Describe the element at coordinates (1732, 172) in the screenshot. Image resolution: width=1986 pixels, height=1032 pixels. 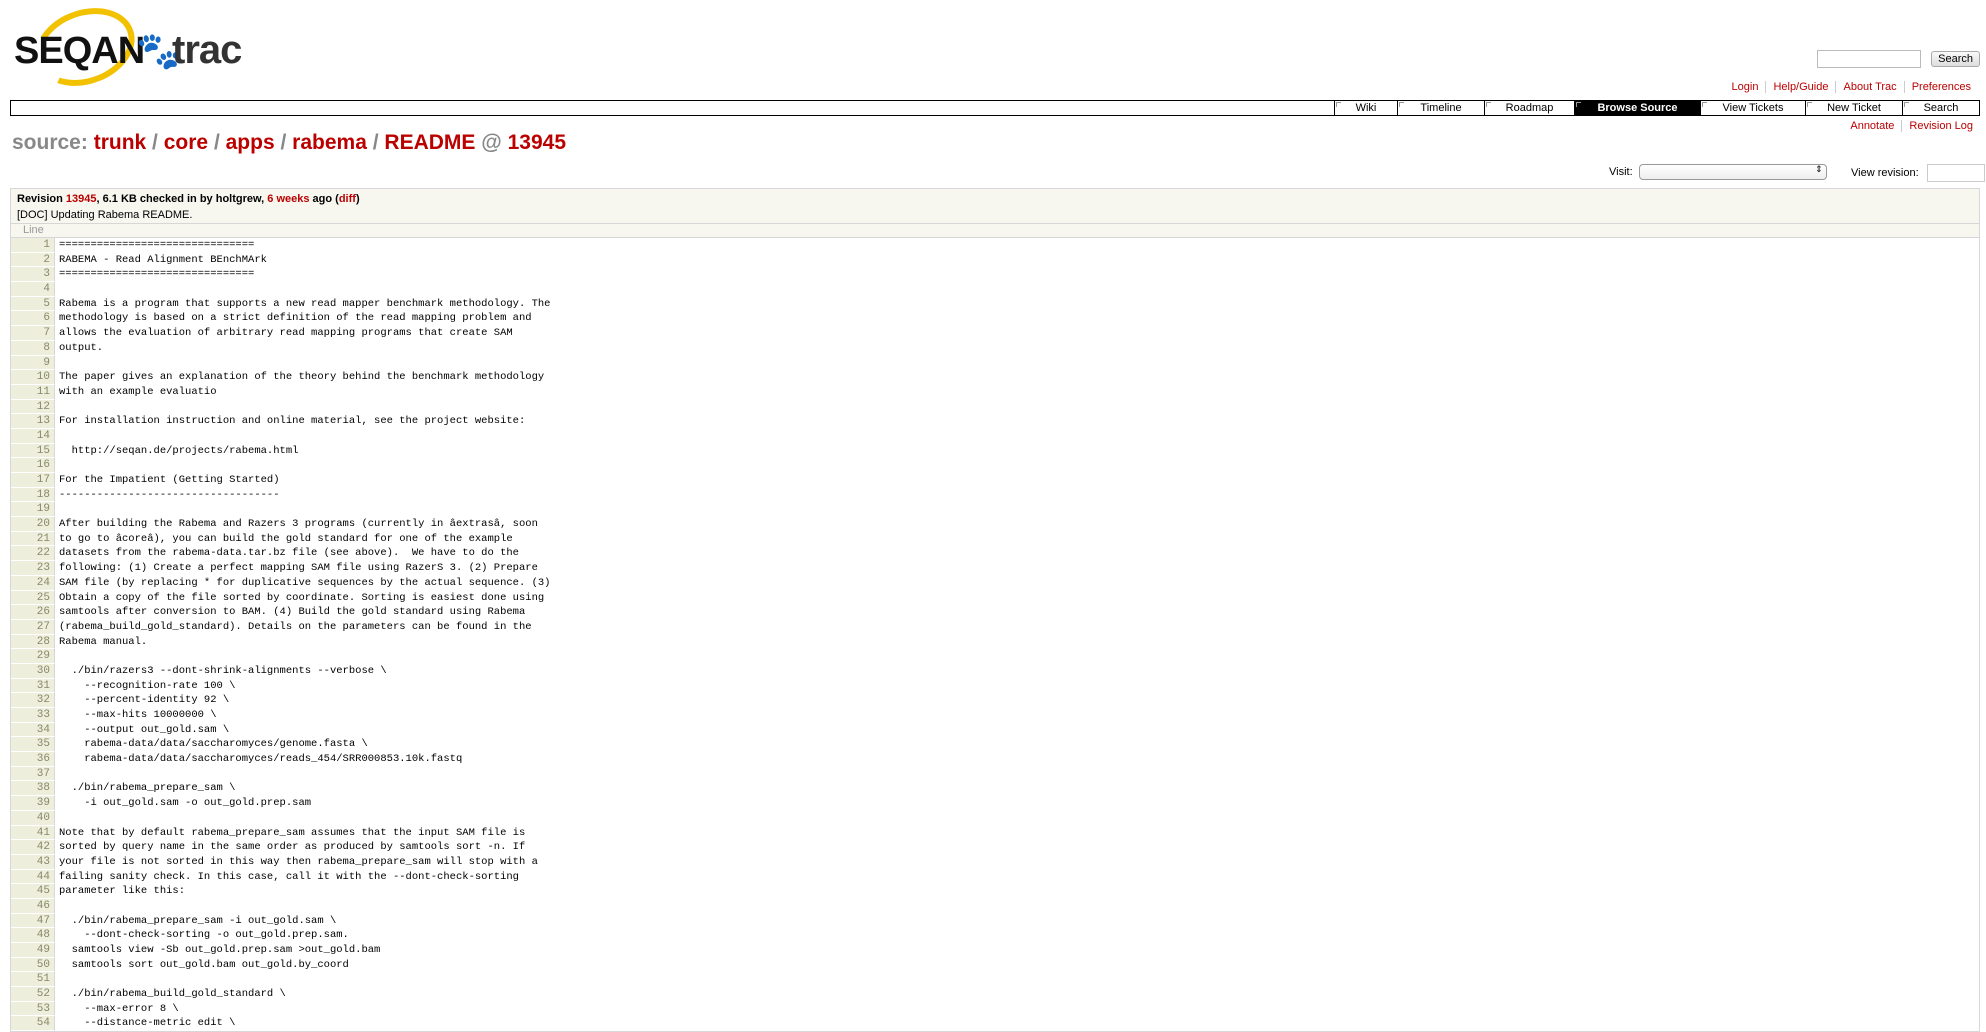
I see `visit-select: ⇕` at that location.